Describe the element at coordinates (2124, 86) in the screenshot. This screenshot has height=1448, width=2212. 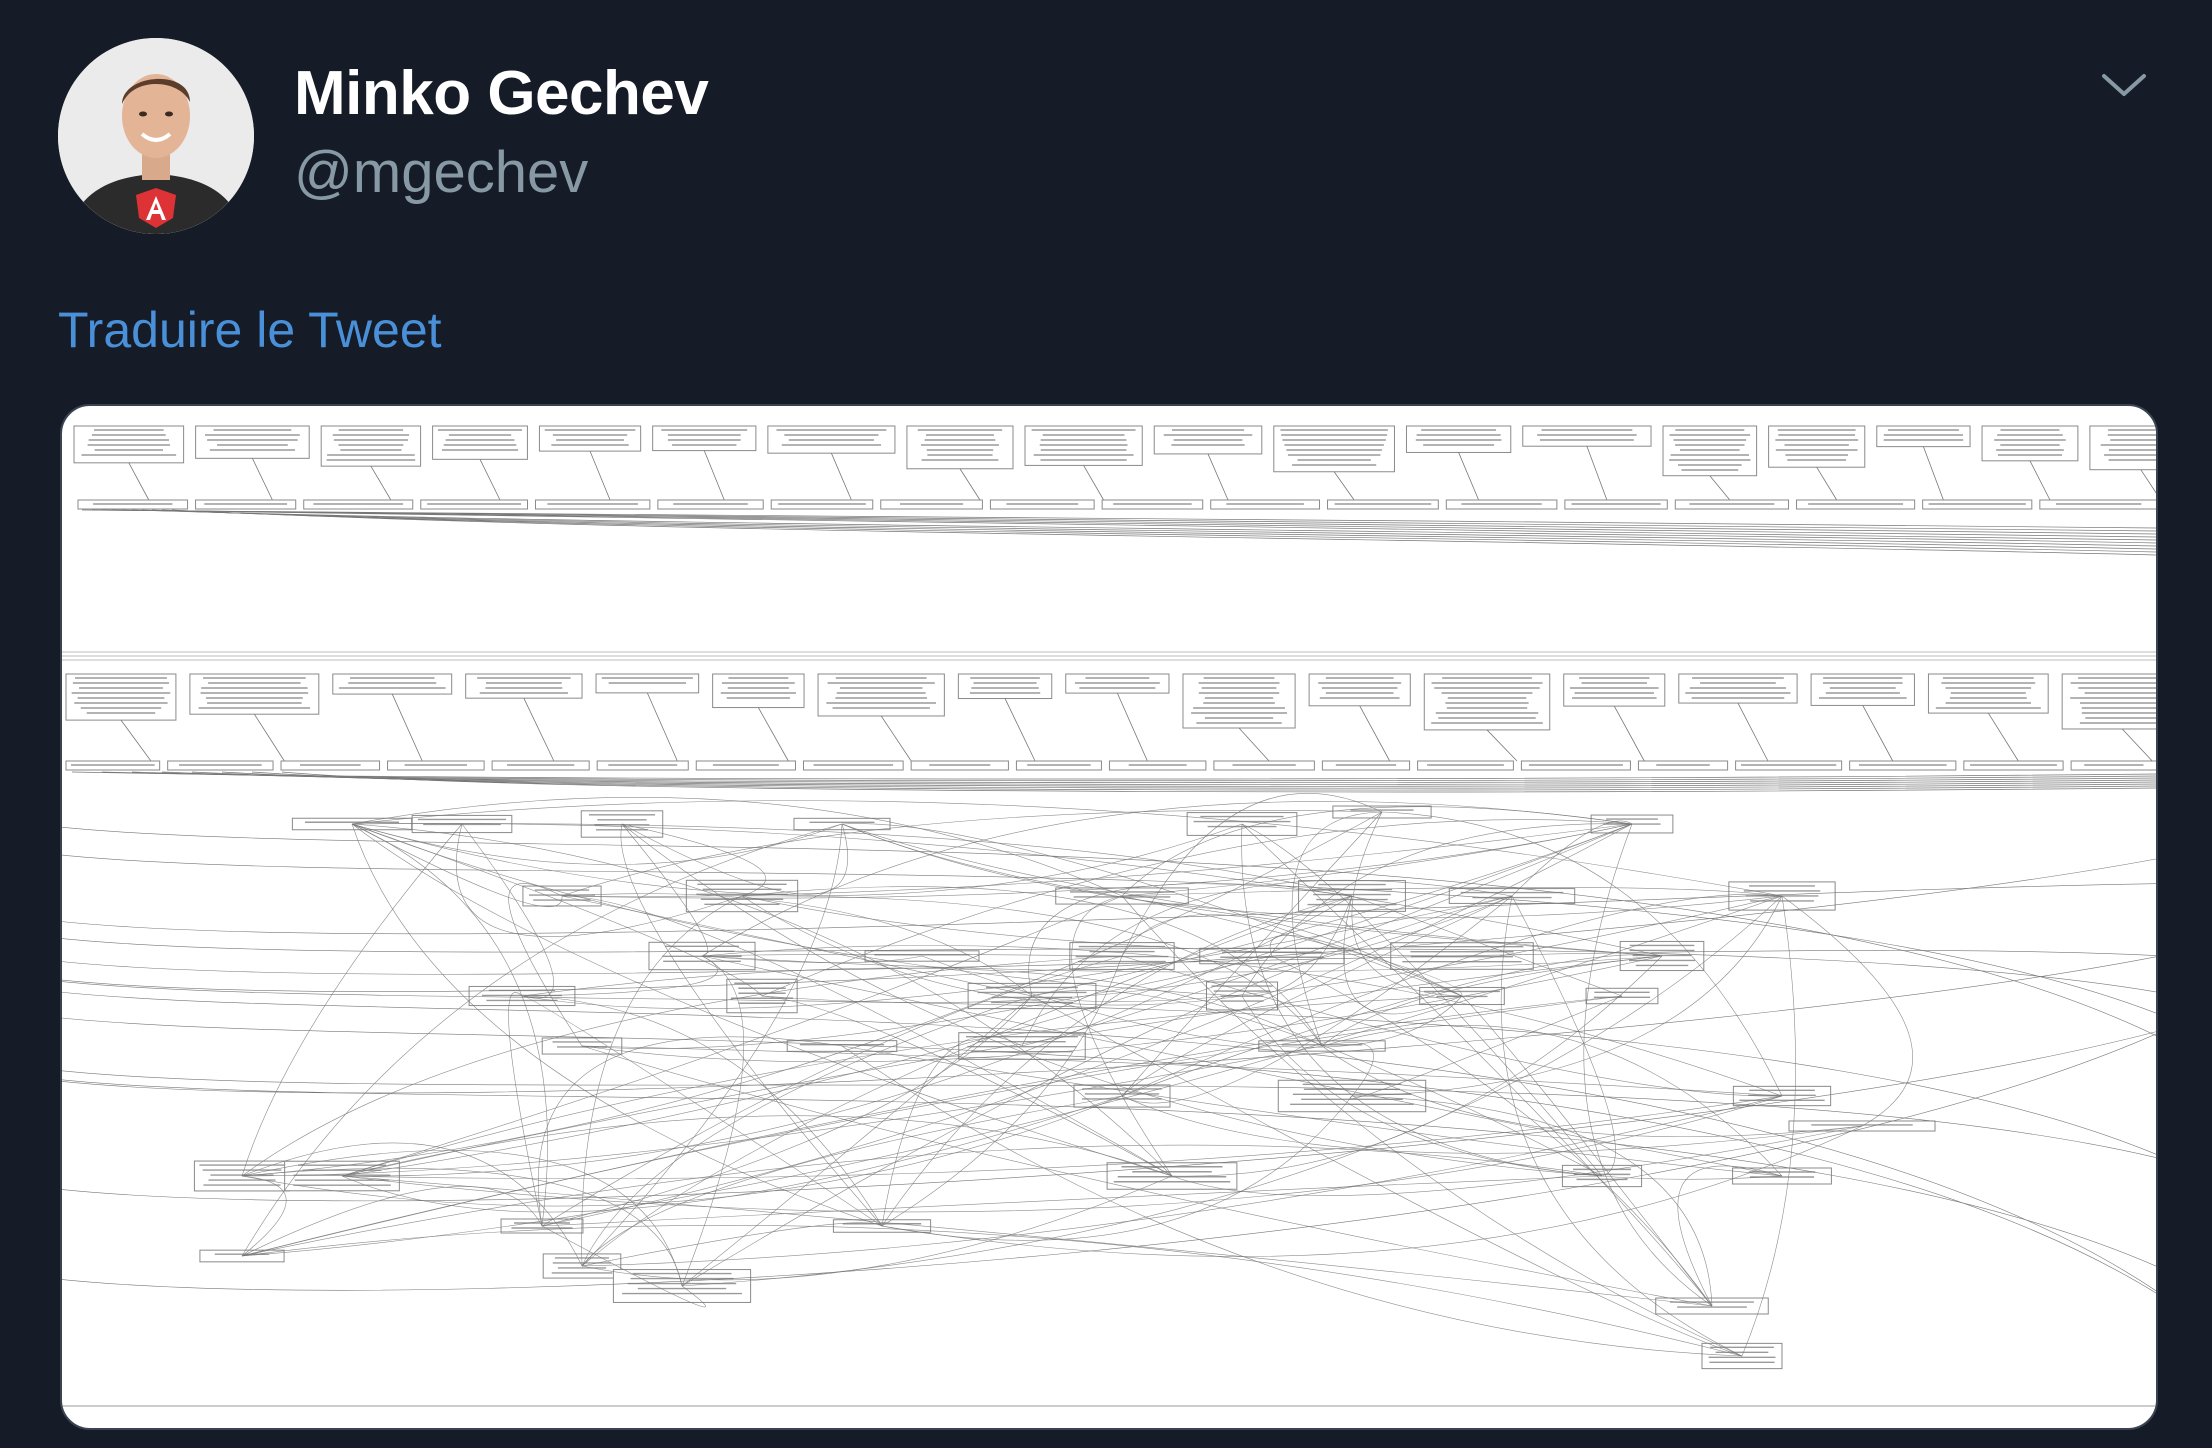
I see `chevron-down-icon` at that location.